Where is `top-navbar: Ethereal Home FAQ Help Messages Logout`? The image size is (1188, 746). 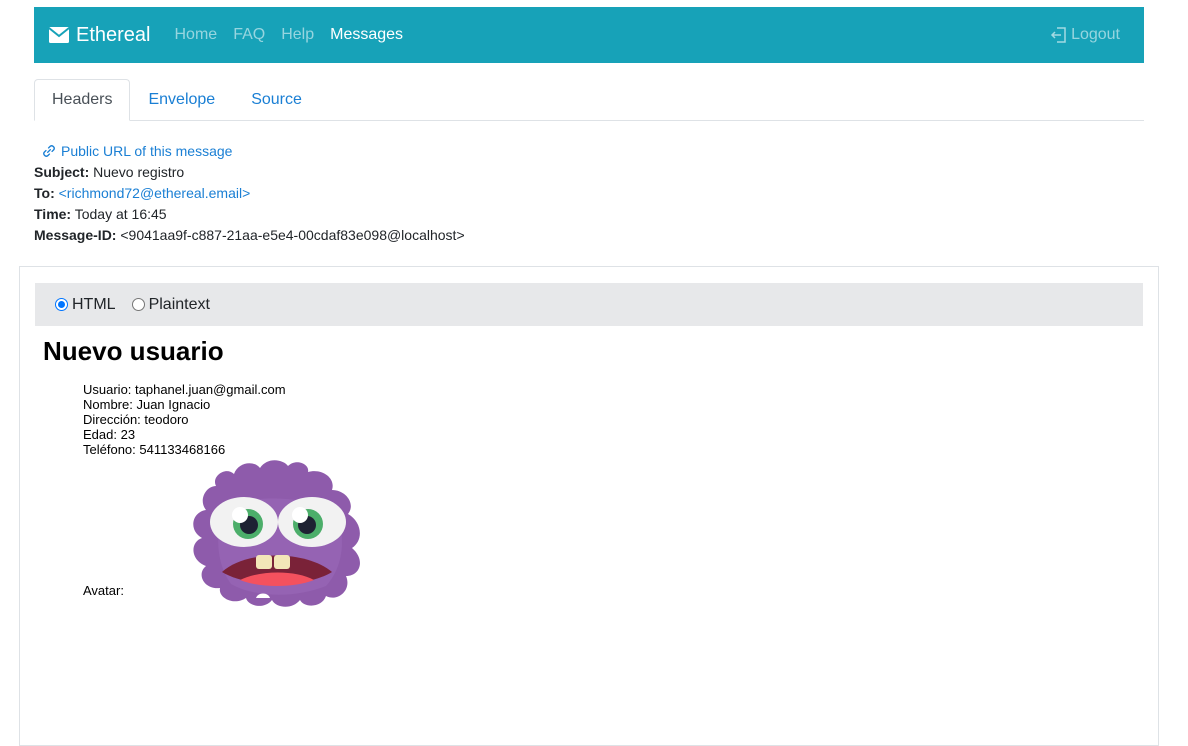
top-navbar: Ethereal Home FAQ Help Messages Logout is located at coordinates (589, 35).